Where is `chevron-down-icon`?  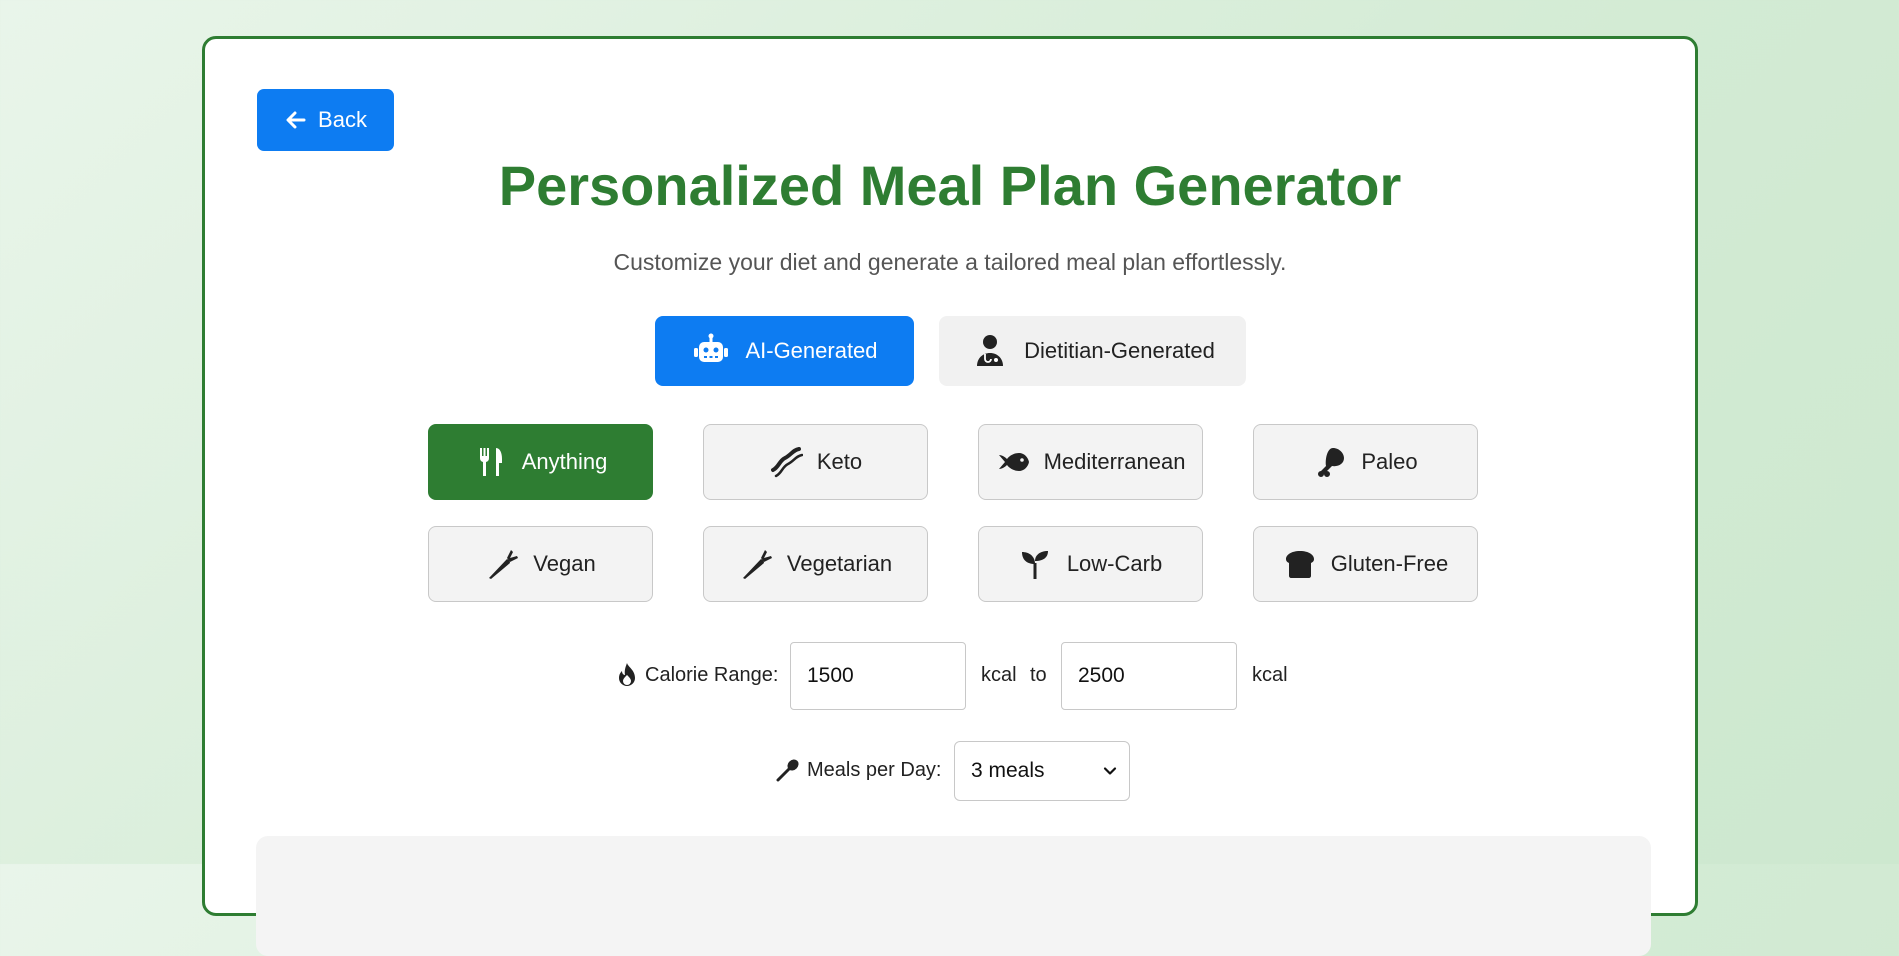 chevron-down-icon is located at coordinates (1110, 771).